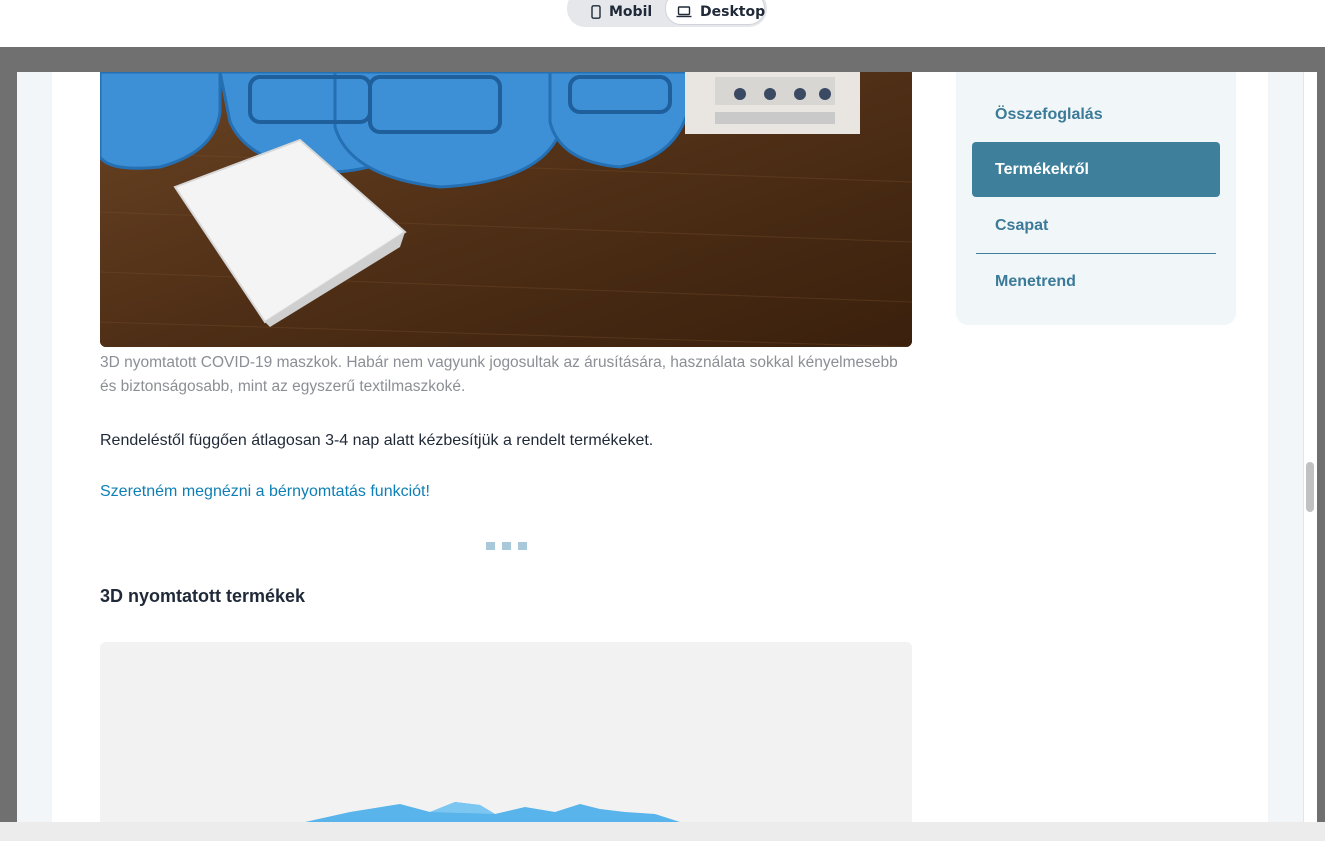 This screenshot has height=841, width=1325. What do you see at coordinates (1285, 447) in the screenshot?
I see `page-margin-right` at bounding box center [1285, 447].